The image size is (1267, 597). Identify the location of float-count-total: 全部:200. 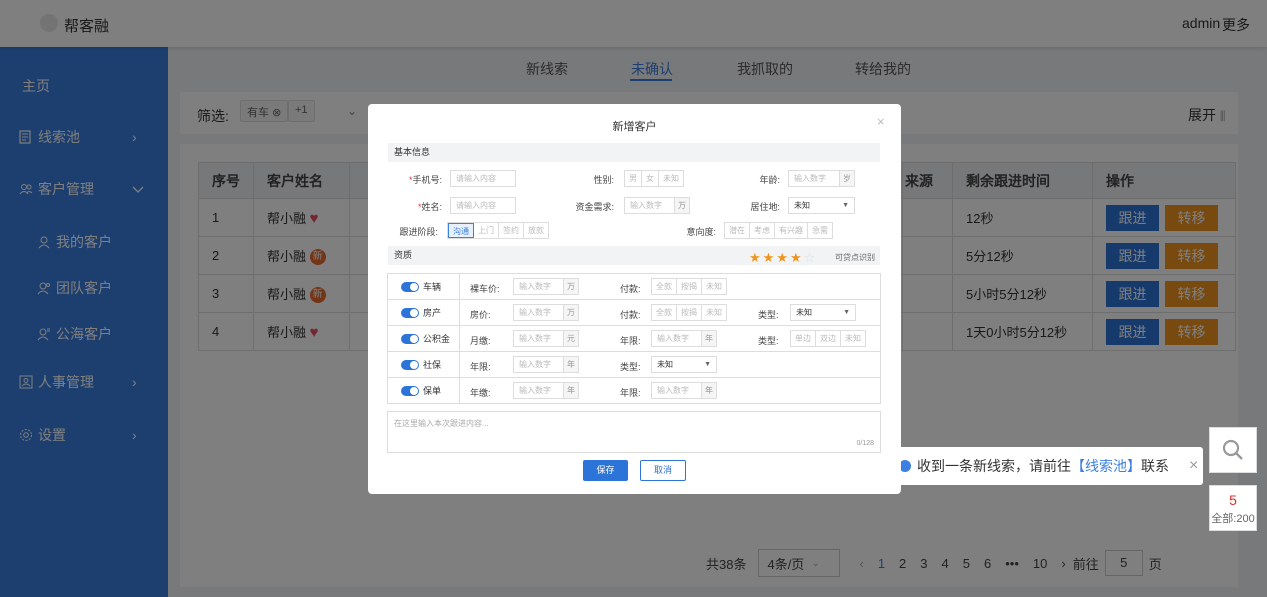
(1233, 519).